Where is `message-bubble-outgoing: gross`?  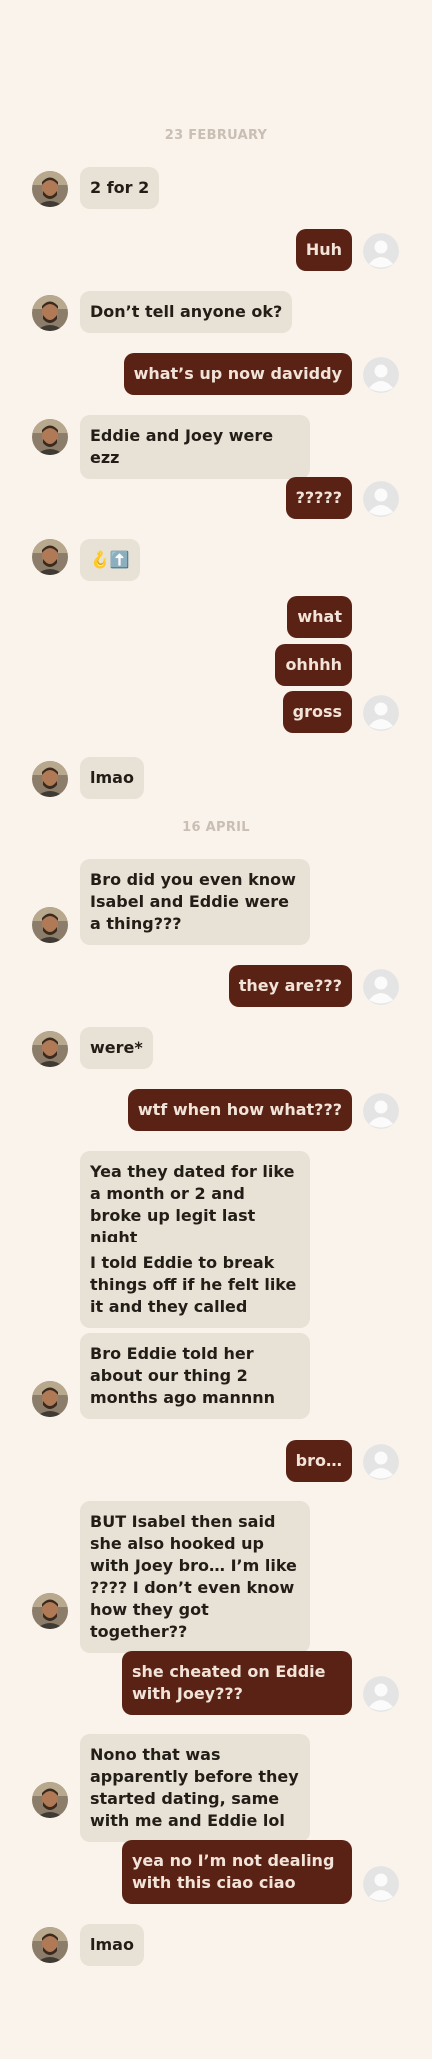
message-bubble-outgoing: gross is located at coordinates (317, 712).